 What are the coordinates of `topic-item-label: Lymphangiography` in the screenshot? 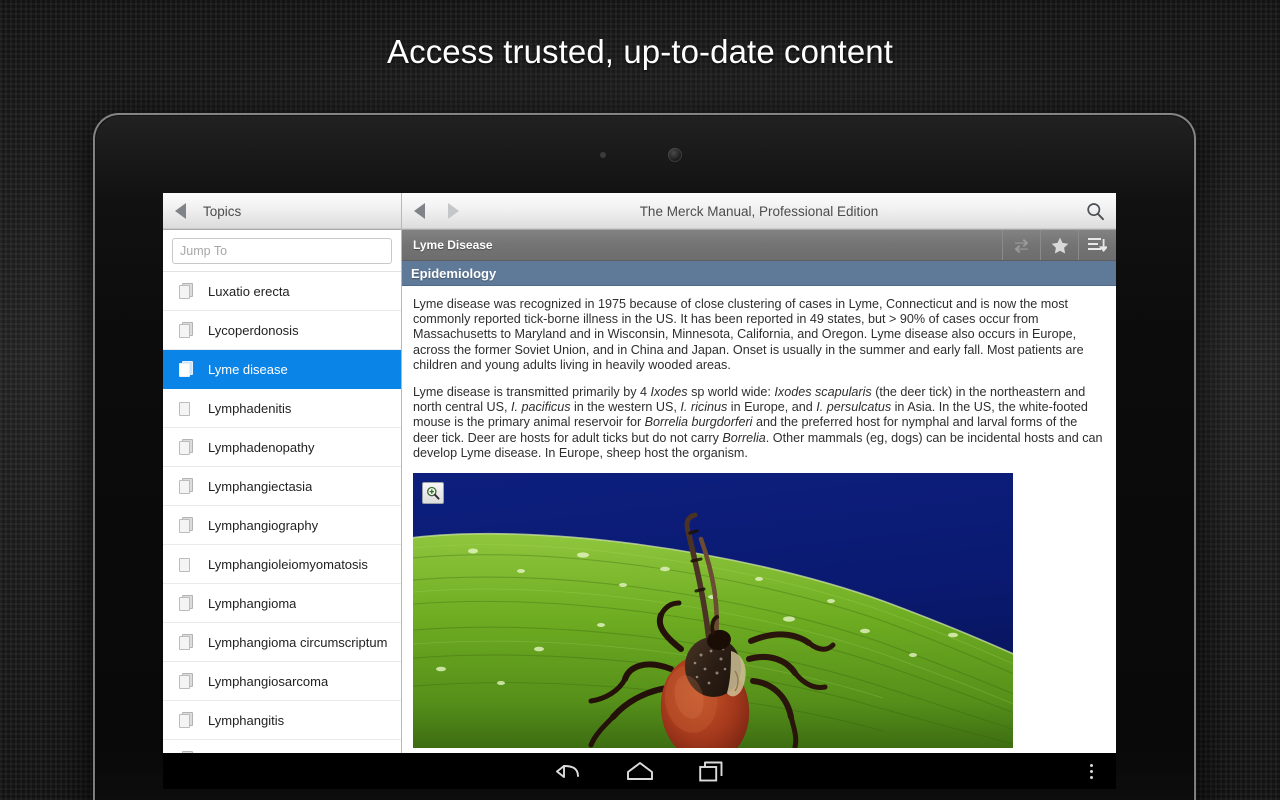 It's located at (263, 525).